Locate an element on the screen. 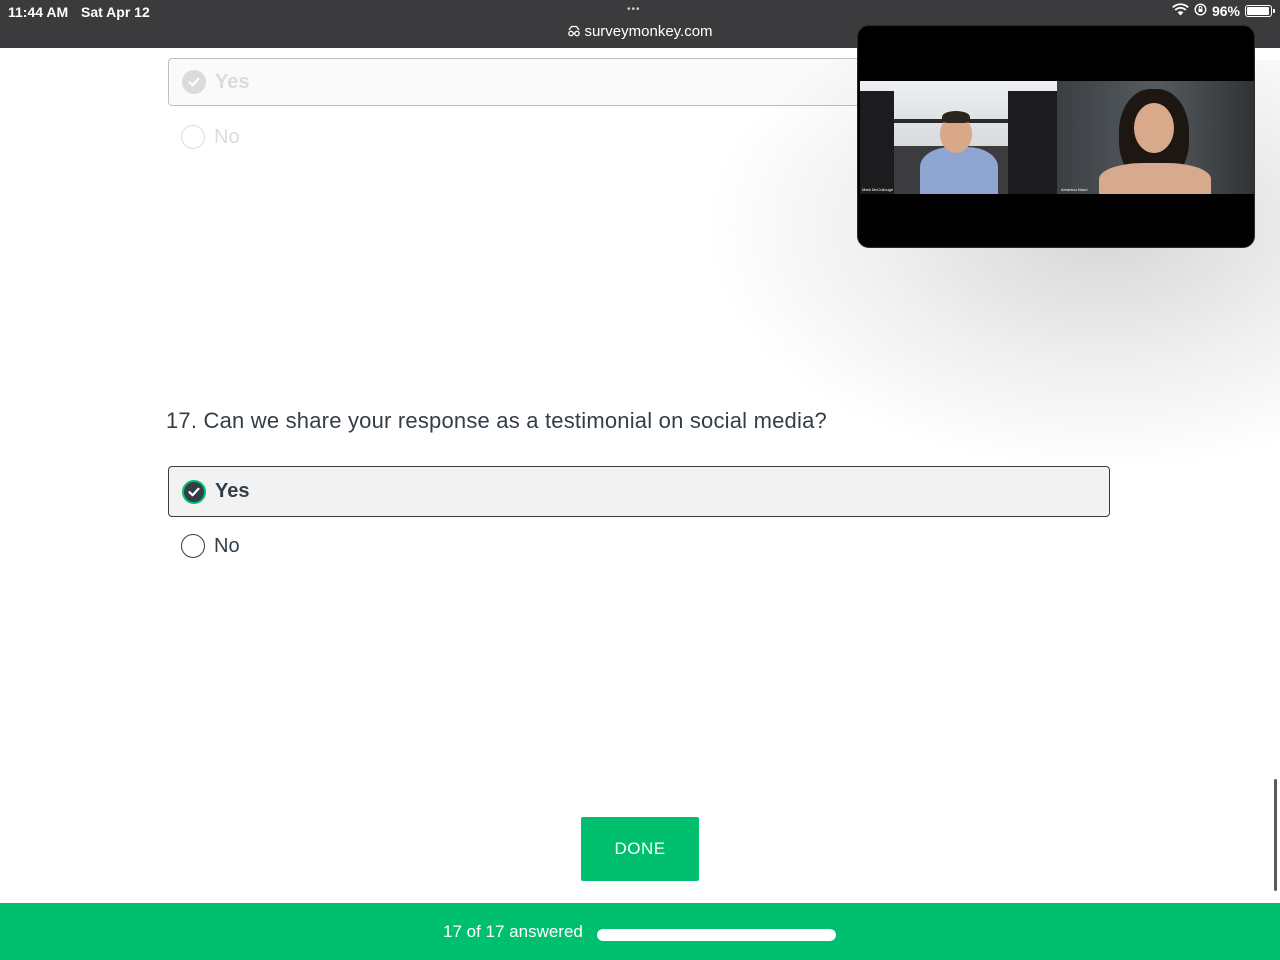 Image resolution: width=1280 pixels, height=960 pixels. wifi-icon is located at coordinates (1180, 11).